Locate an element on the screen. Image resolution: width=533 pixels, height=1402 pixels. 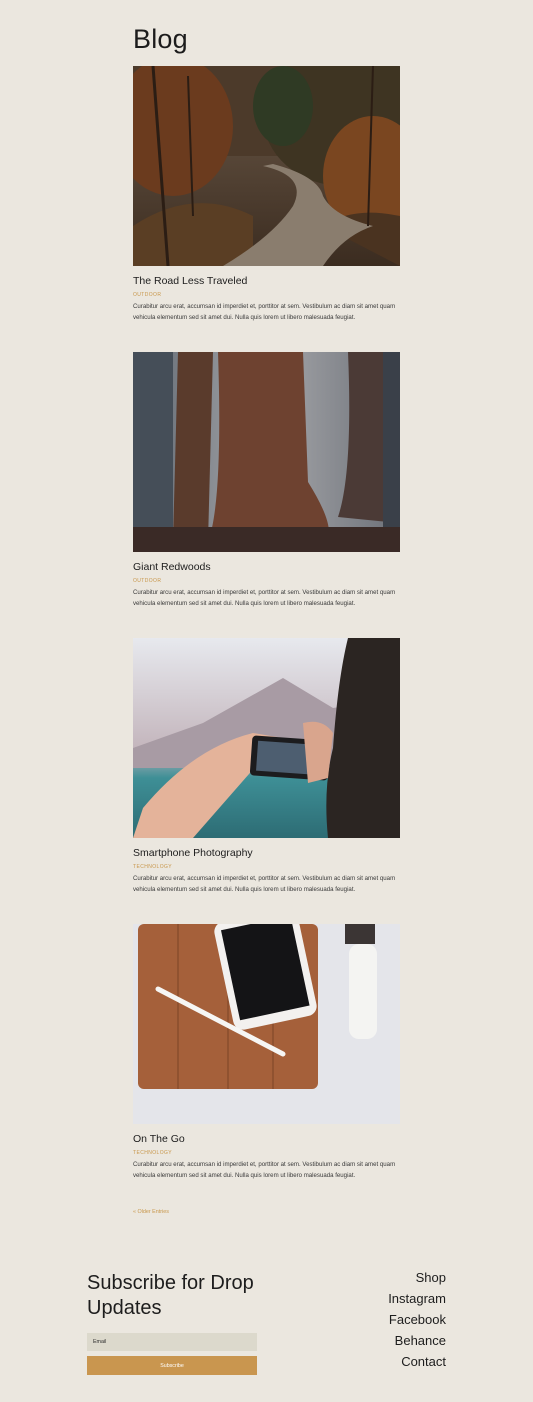
footer-link-instagram: Instagram is located at coordinates (417, 1298).